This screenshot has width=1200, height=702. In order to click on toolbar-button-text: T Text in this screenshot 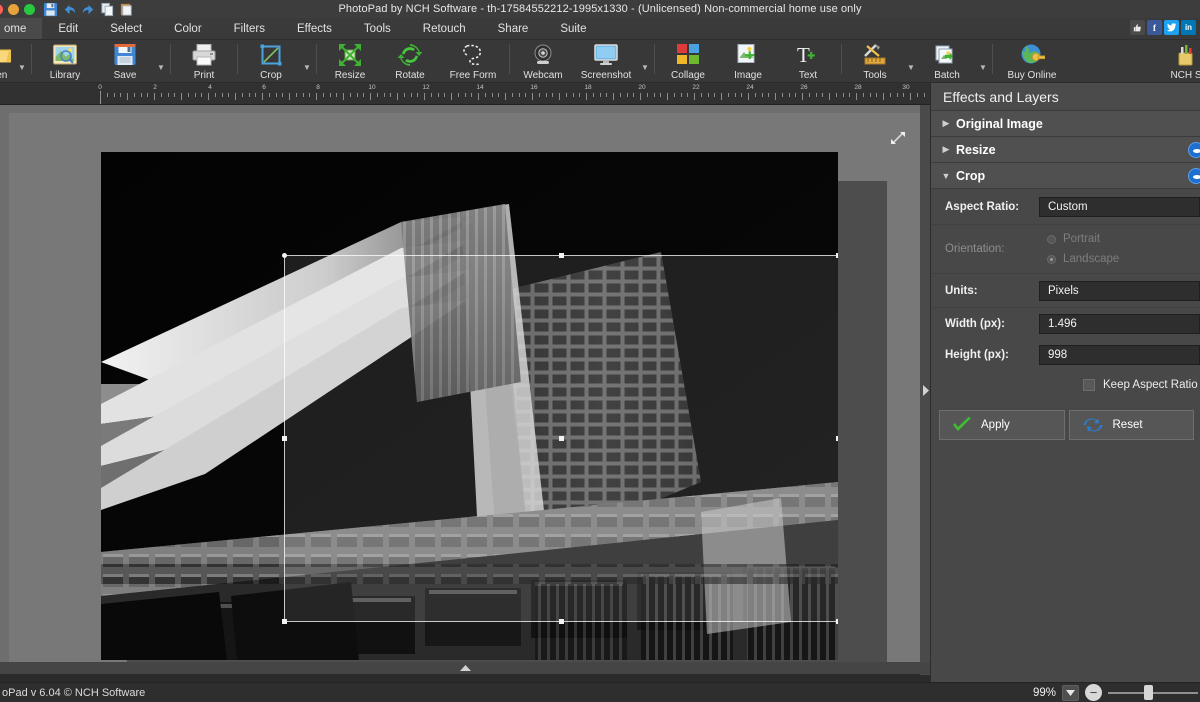, I will do `click(808, 60)`.